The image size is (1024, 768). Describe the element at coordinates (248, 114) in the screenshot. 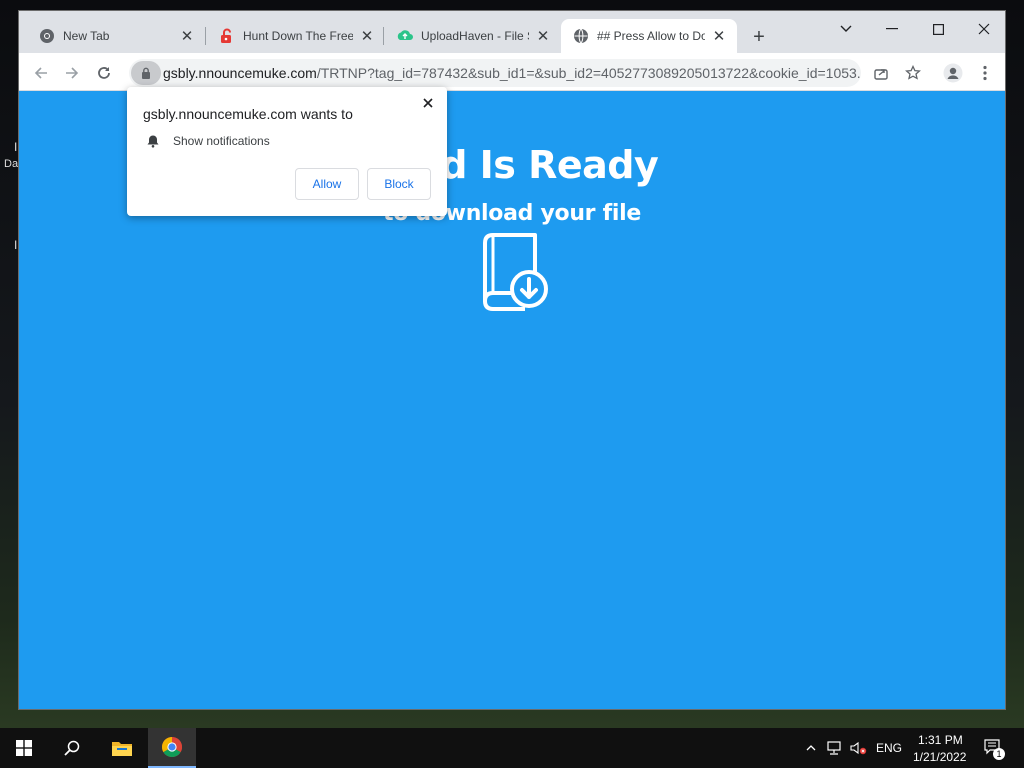

I see `popup-title: gsbly.nnouncemuke.com wants to` at that location.